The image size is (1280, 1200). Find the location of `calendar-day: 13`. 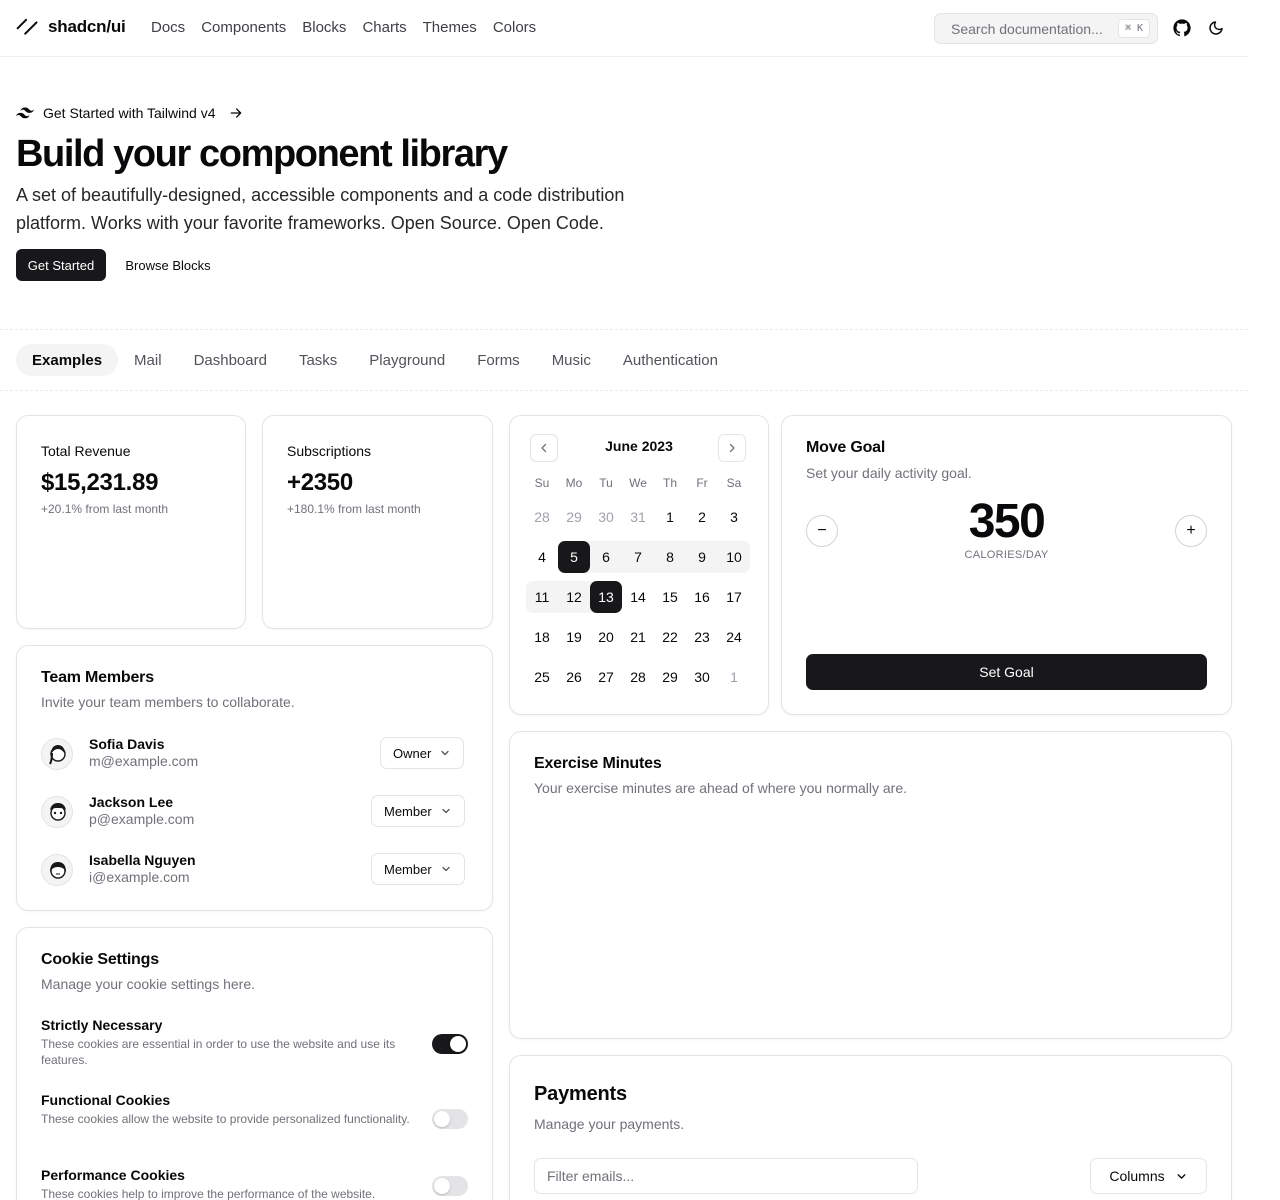

calendar-day: 13 is located at coordinates (606, 597).